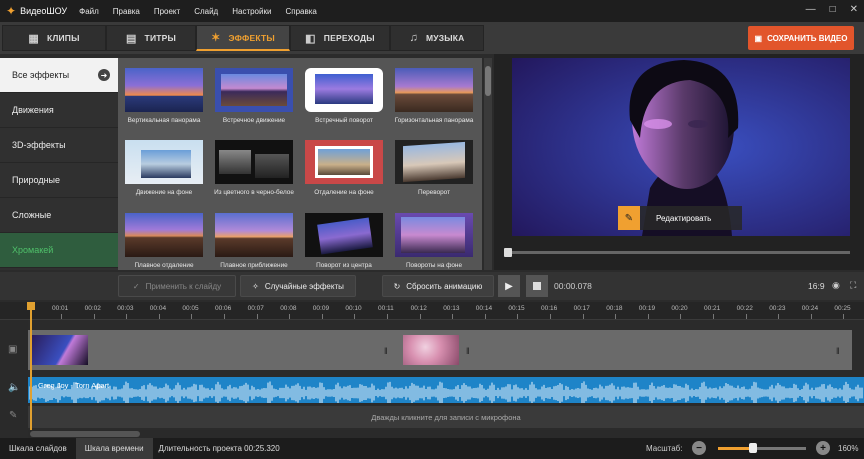 This screenshot has height=459, width=864. I want to click on effects-scrollbar, so click(488, 164).